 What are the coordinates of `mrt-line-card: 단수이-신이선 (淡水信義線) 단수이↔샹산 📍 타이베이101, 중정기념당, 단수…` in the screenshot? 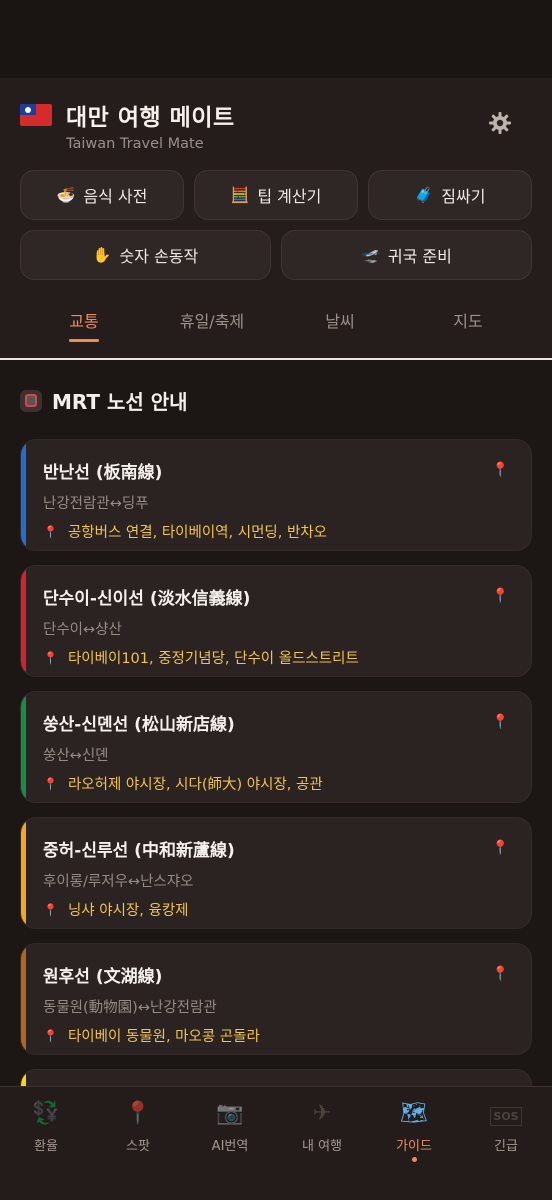 It's located at (276, 621).